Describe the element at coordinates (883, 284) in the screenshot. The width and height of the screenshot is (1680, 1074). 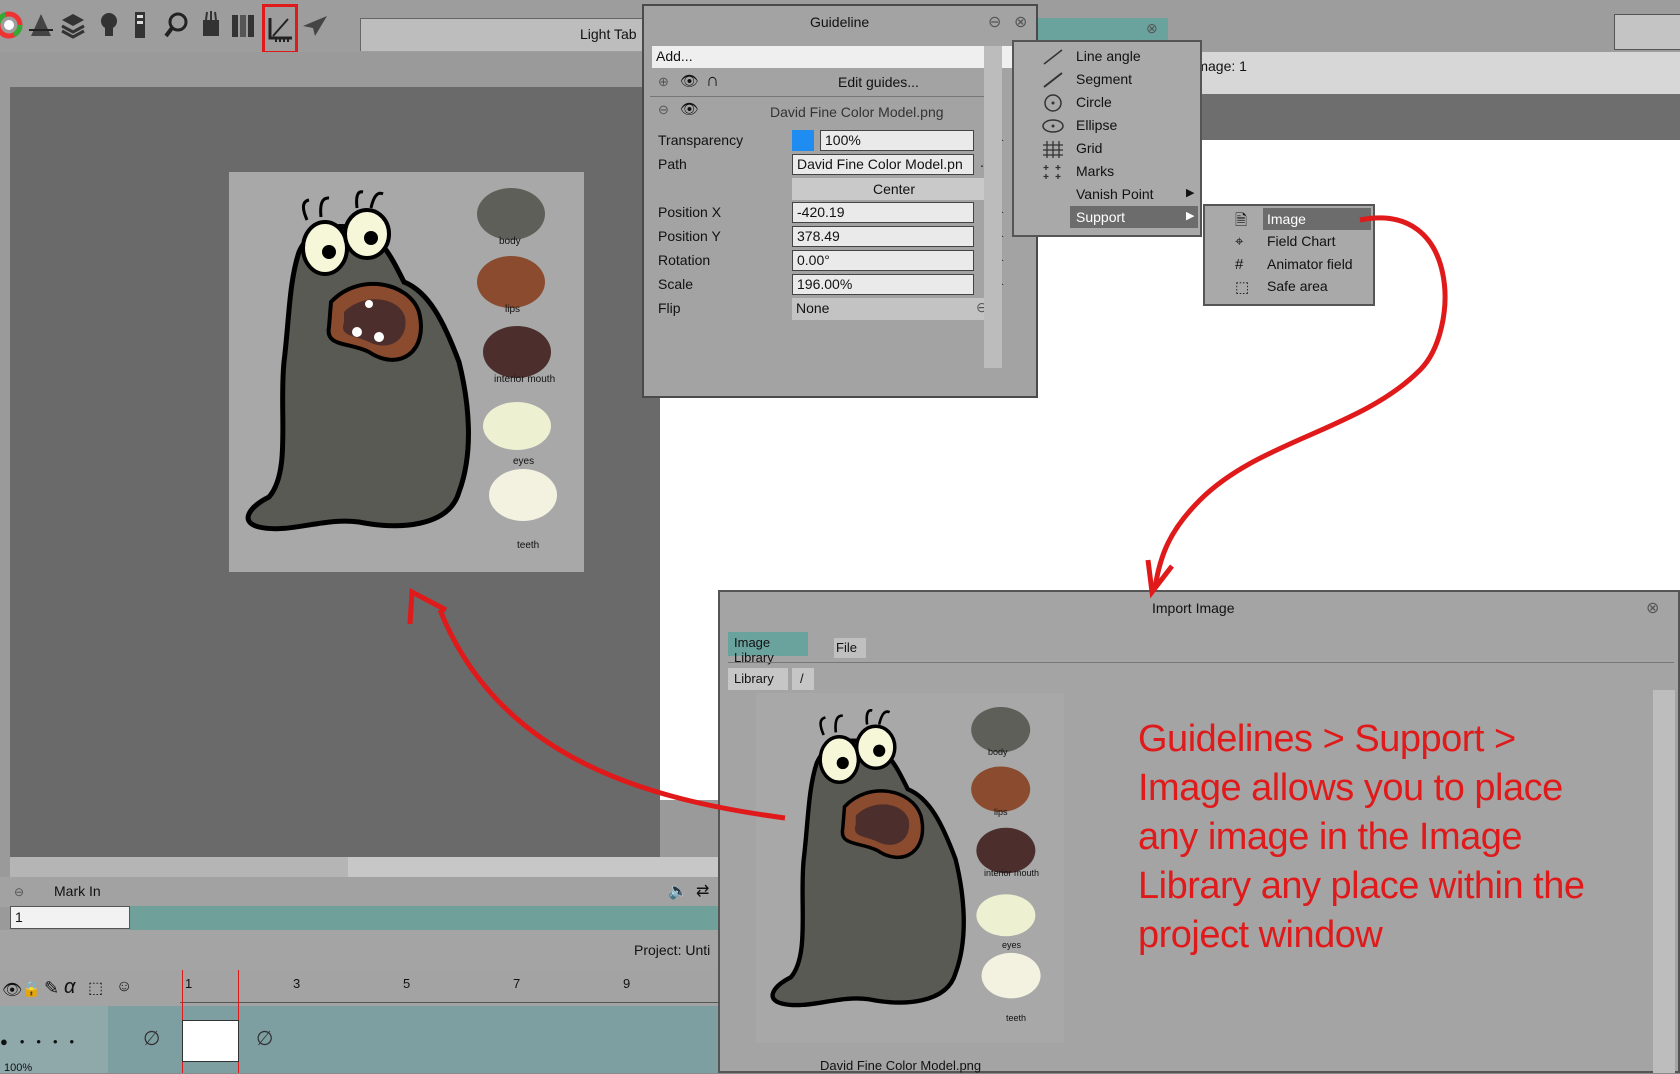
I see `scale-field: 196.00%` at that location.